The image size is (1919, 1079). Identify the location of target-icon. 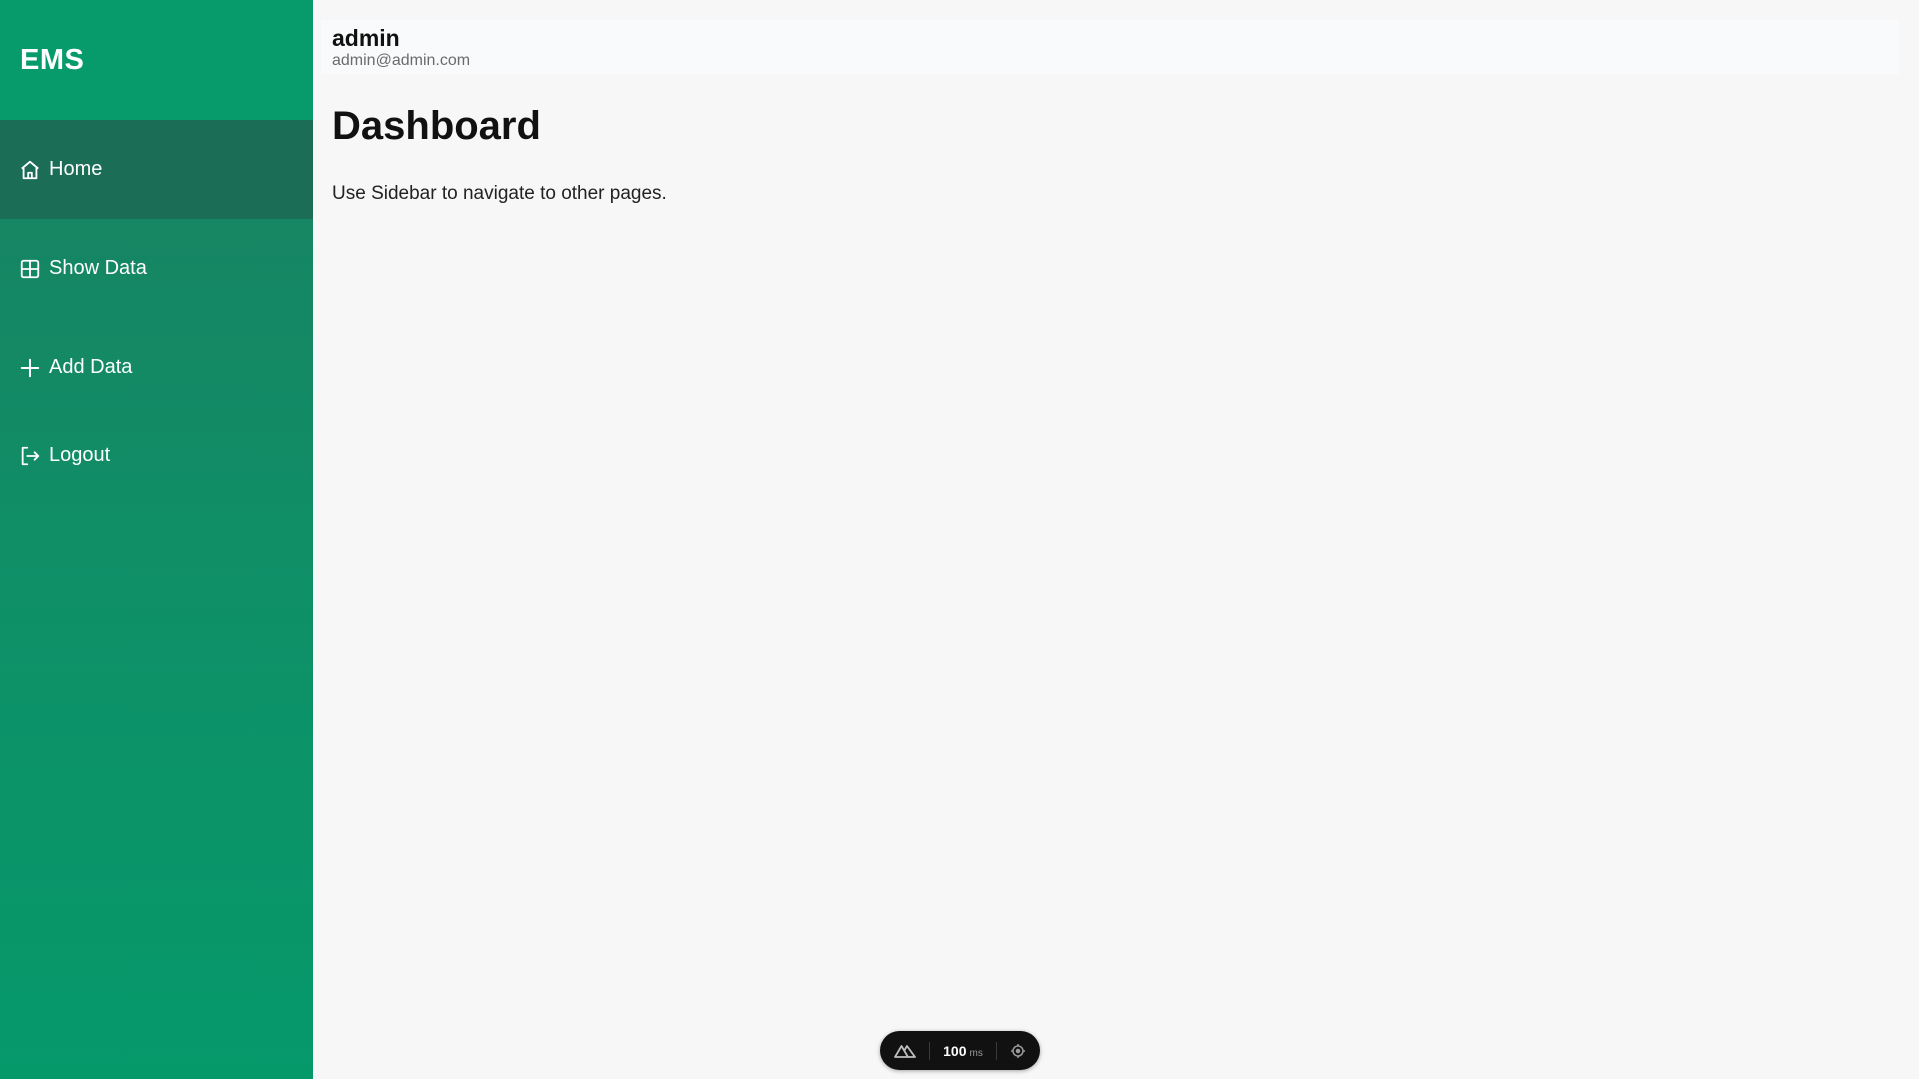
(1018, 1051).